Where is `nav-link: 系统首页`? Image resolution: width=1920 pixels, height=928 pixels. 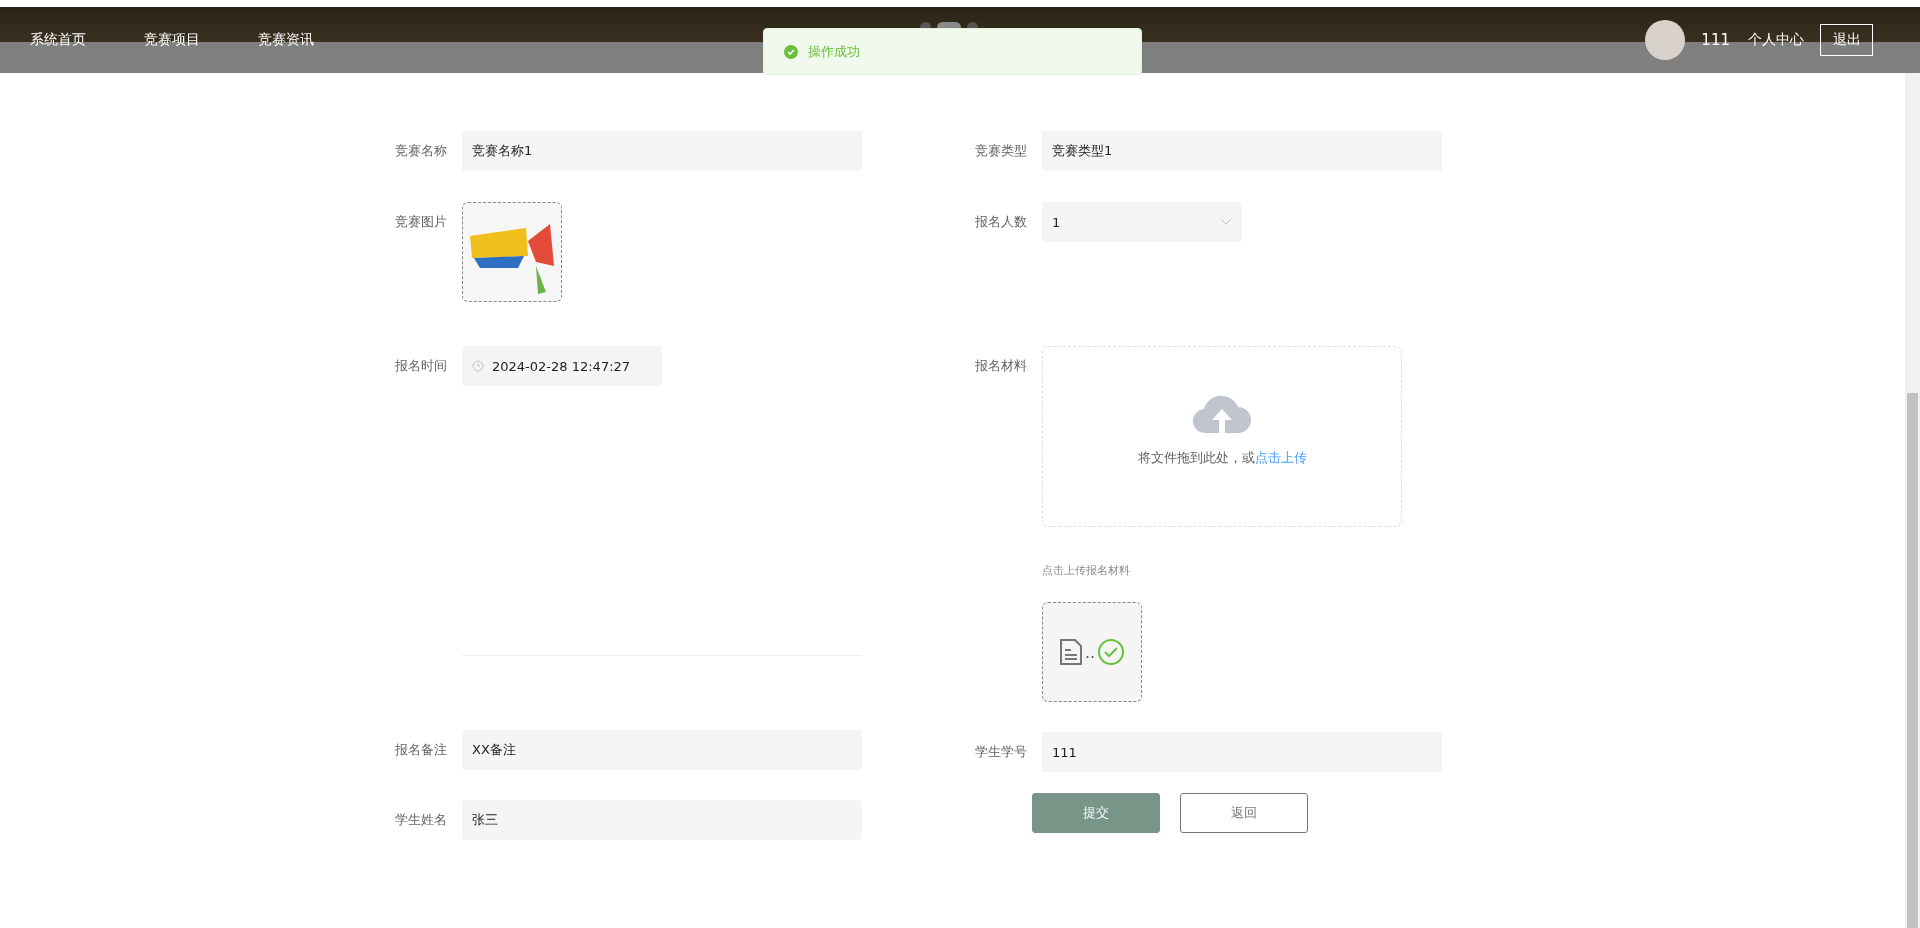 nav-link: 系统首页 is located at coordinates (58, 40).